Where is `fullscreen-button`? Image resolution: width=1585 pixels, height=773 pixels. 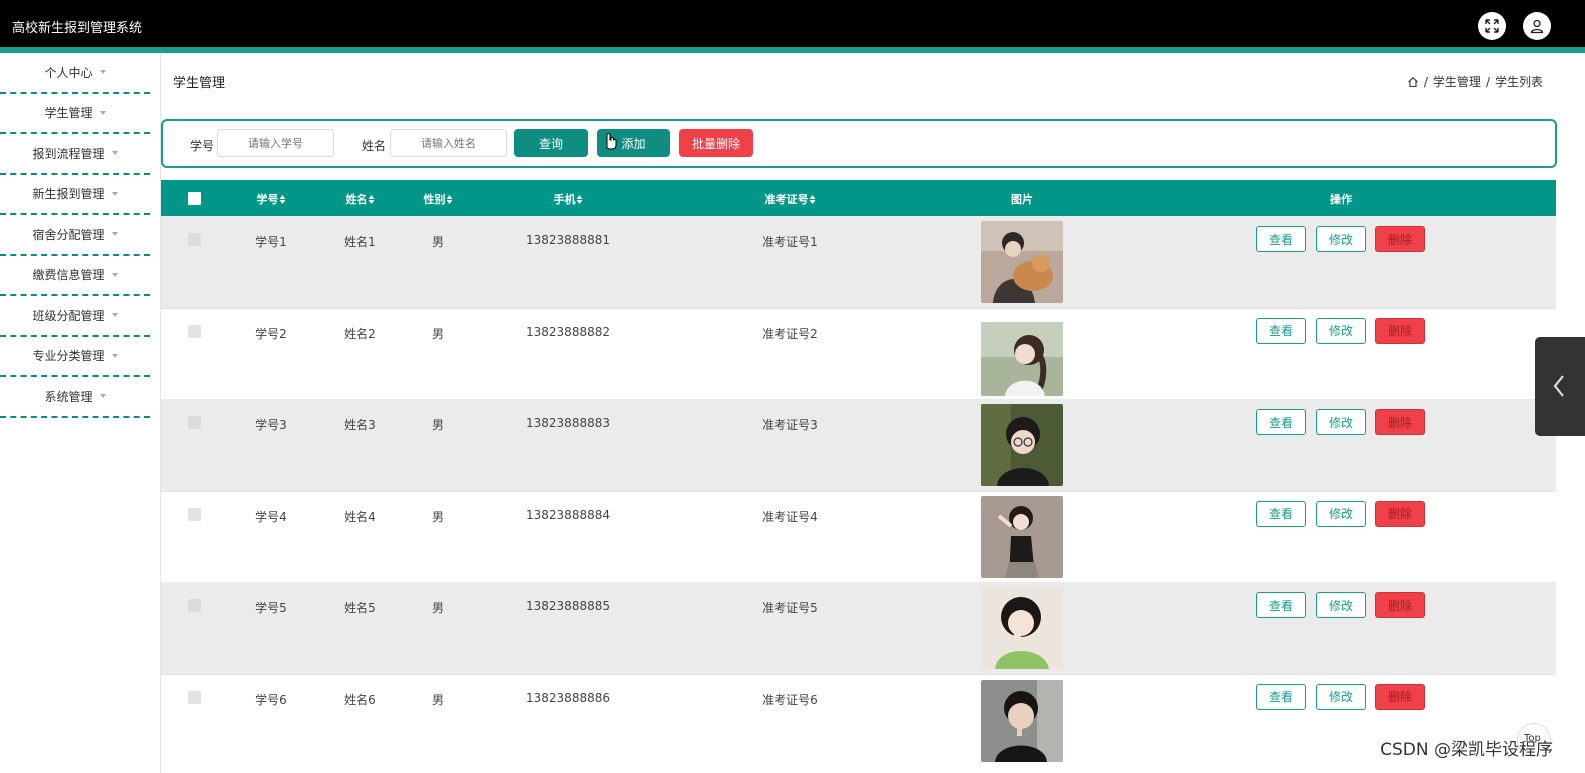 fullscreen-button is located at coordinates (1492, 26).